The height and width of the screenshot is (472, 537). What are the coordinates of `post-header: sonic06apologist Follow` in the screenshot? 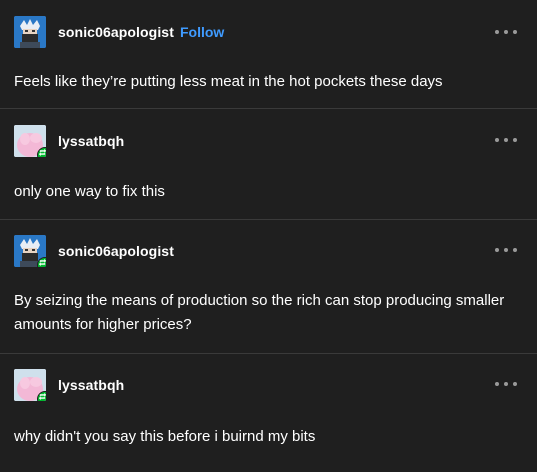 It's located at (119, 32).